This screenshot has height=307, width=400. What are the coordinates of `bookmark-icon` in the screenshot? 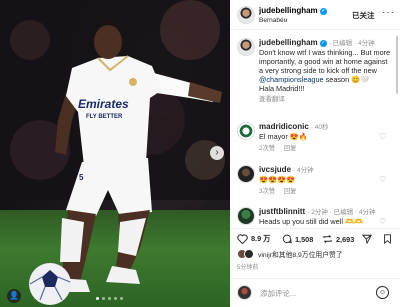 It's located at (387, 239).